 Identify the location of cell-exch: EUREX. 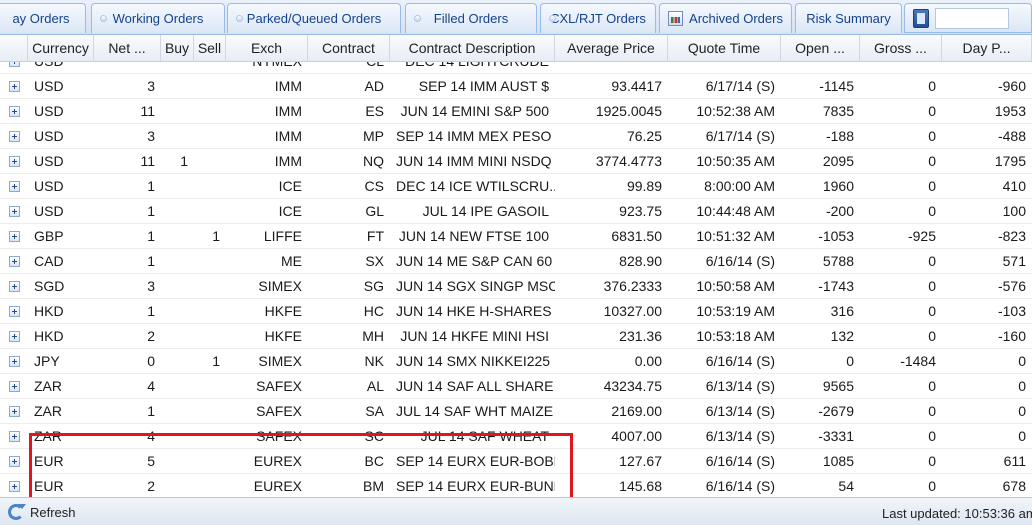
(277, 486).